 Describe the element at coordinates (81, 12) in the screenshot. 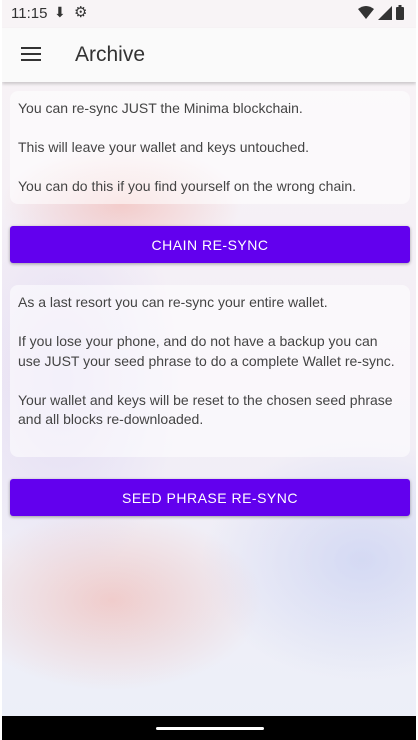

I see `settings-icon: ⚙` at that location.